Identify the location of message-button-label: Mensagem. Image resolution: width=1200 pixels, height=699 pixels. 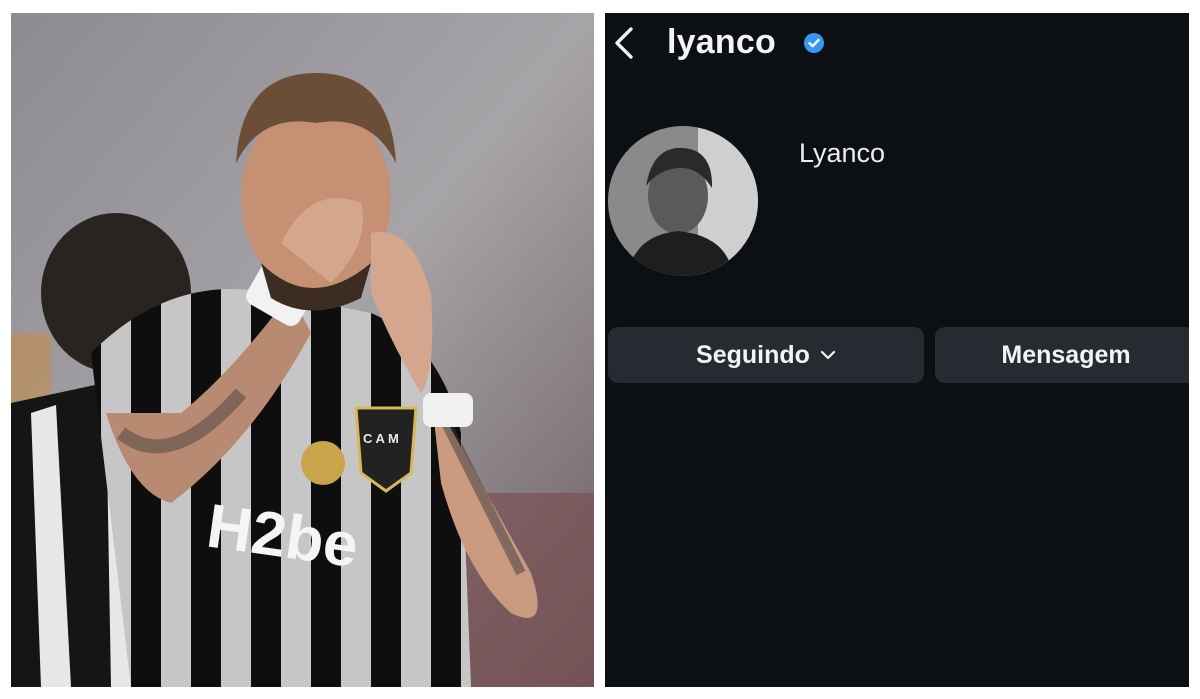
(1066, 354).